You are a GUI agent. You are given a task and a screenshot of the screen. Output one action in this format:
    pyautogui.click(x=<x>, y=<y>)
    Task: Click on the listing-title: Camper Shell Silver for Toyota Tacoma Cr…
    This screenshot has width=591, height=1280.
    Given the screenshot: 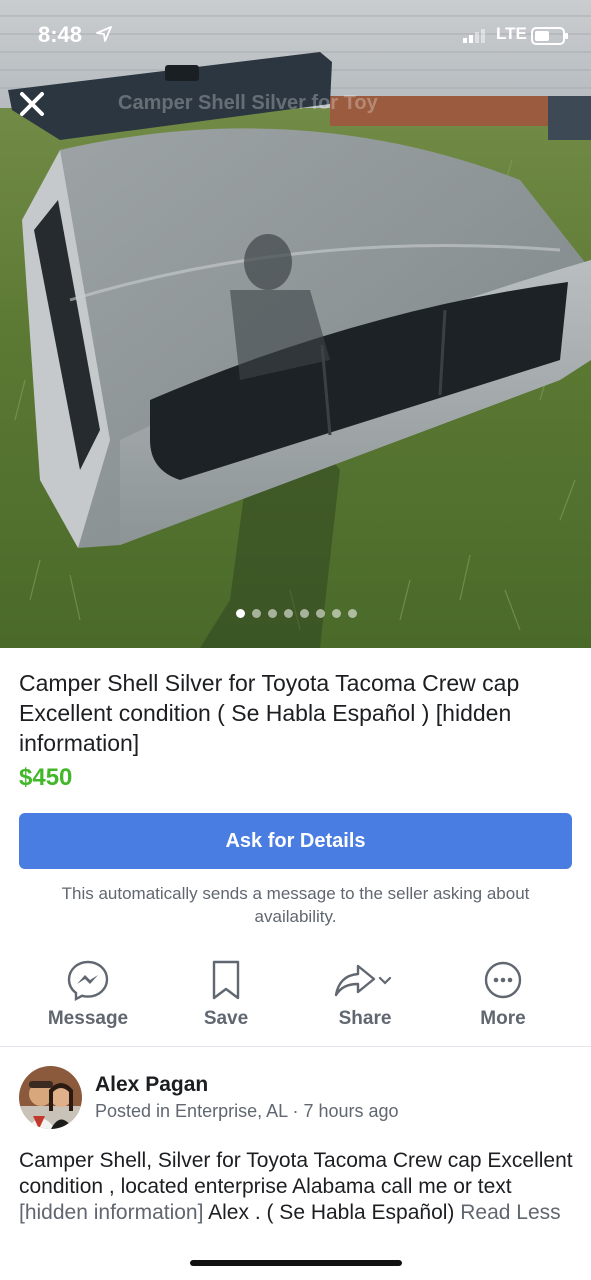 What is the action you would take?
    pyautogui.click(x=269, y=713)
    